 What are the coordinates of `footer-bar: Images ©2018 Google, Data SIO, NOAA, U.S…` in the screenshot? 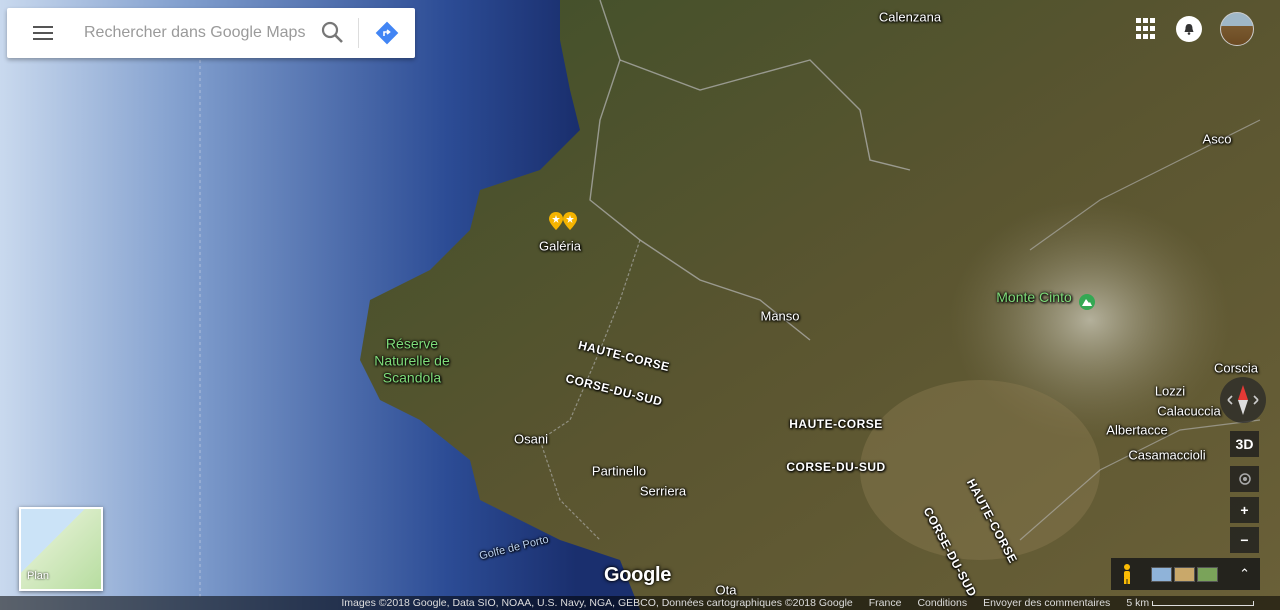 It's located at (640, 603).